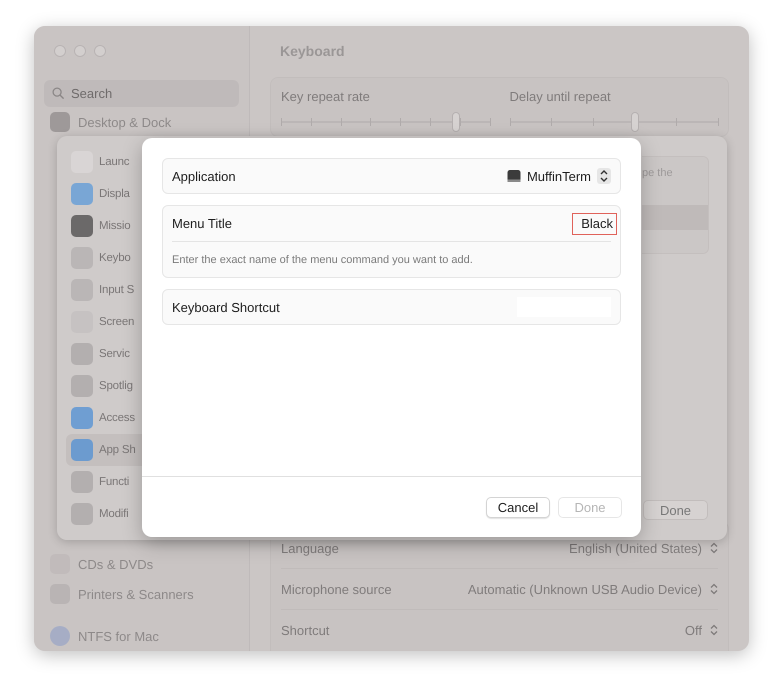 The width and height of the screenshot is (783, 693). I want to click on list-item: Missio, so click(104, 226).